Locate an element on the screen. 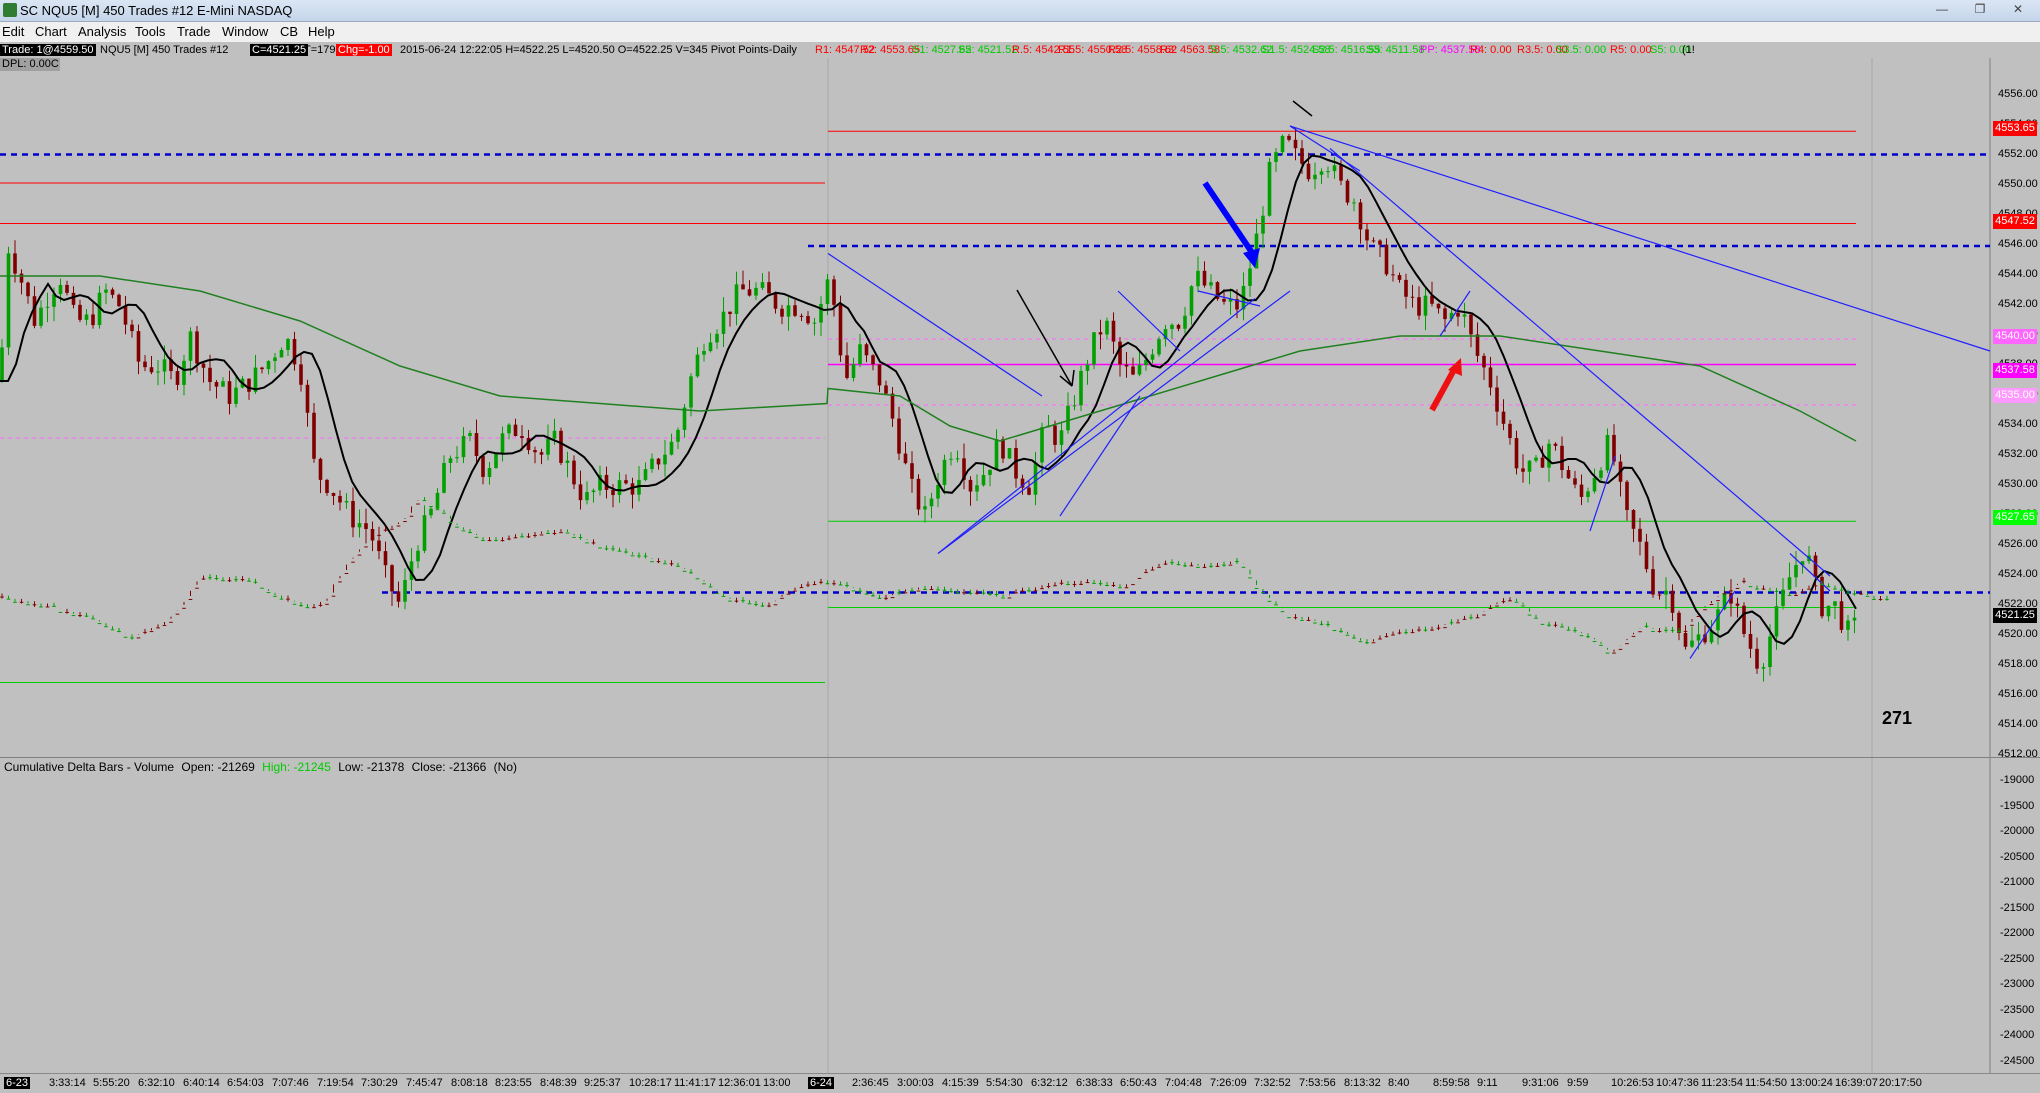 Image resolution: width=2040 pixels, height=1093 pixels. menu-window: Window is located at coordinates (245, 31).